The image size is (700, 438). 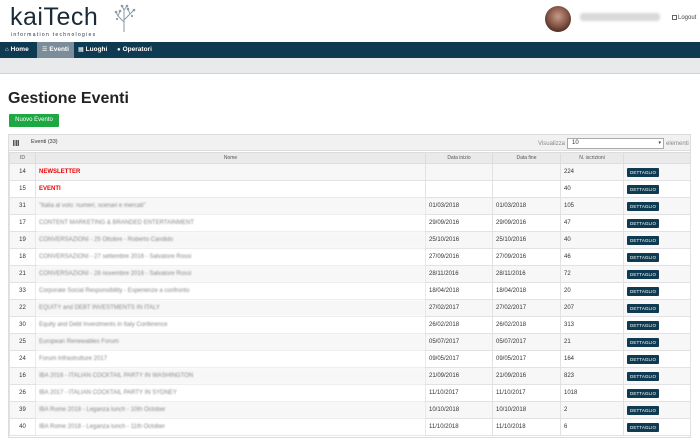 I want to click on cell-id: 24, so click(x=22, y=359).